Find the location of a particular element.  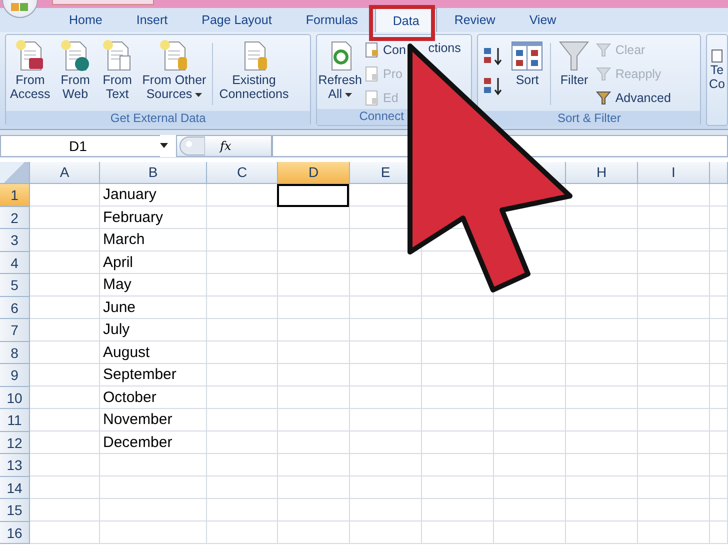

column-header: H is located at coordinates (602, 173).